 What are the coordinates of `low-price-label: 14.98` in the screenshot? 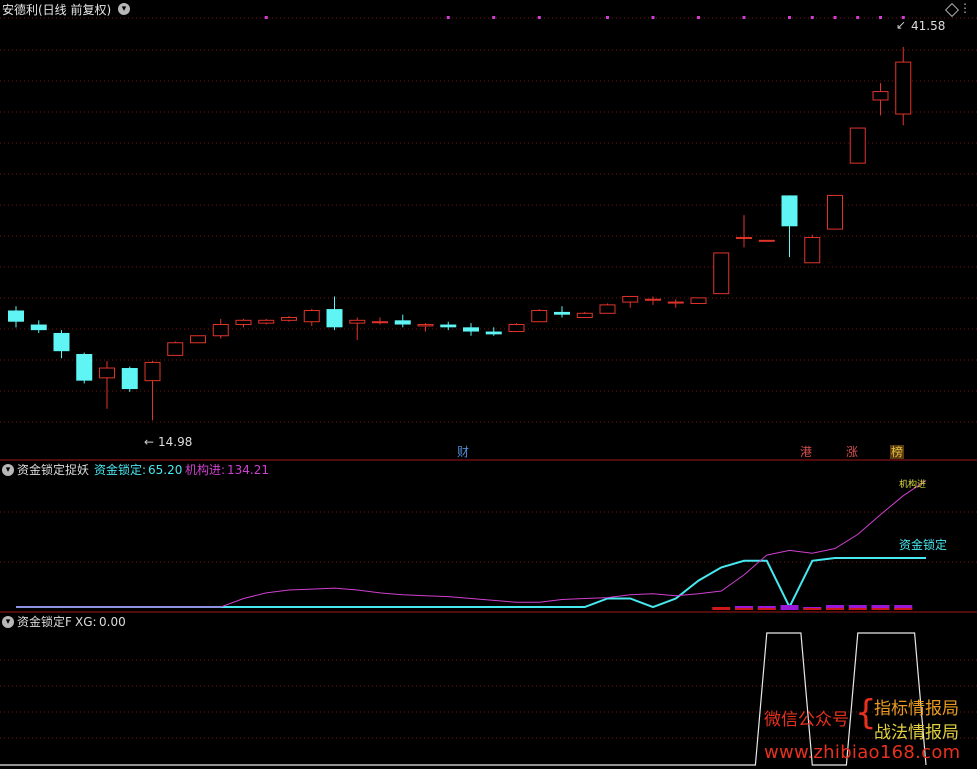 It's located at (175, 442).